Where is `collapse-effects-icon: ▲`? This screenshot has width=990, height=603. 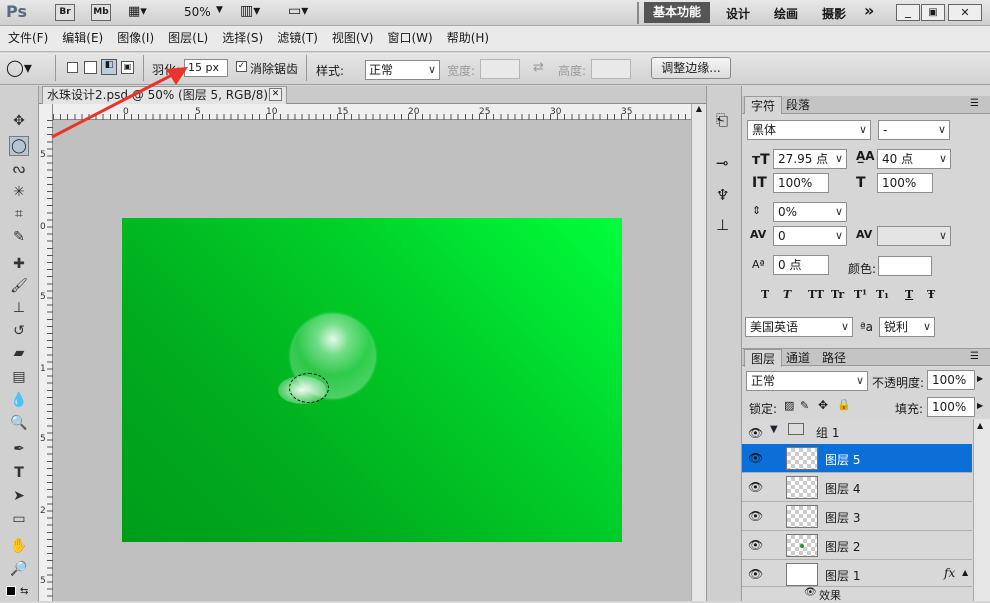
collapse-effects-icon: ▲ is located at coordinates (965, 572).